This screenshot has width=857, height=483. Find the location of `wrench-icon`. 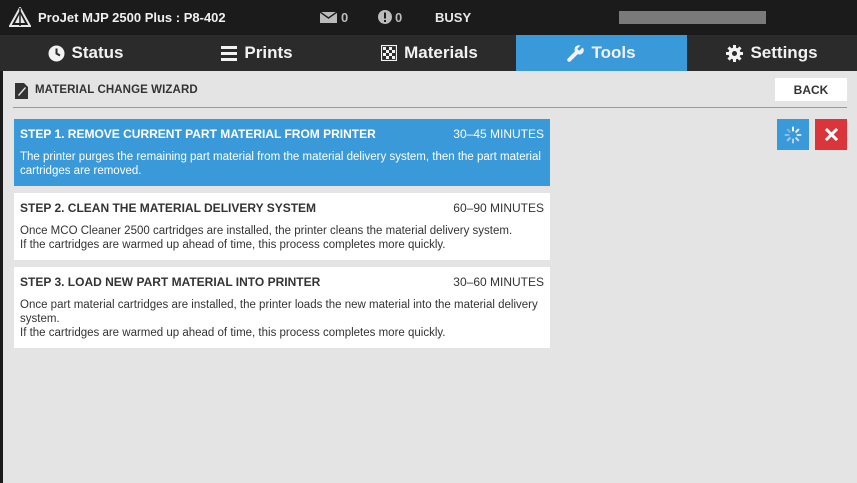

wrench-icon is located at coordinates (576, 53).